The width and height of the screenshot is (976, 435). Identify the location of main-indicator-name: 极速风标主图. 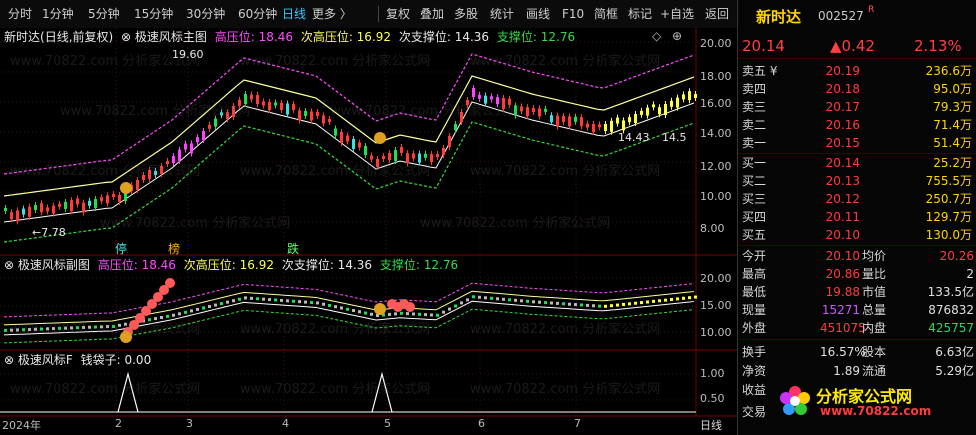
(171, 37).